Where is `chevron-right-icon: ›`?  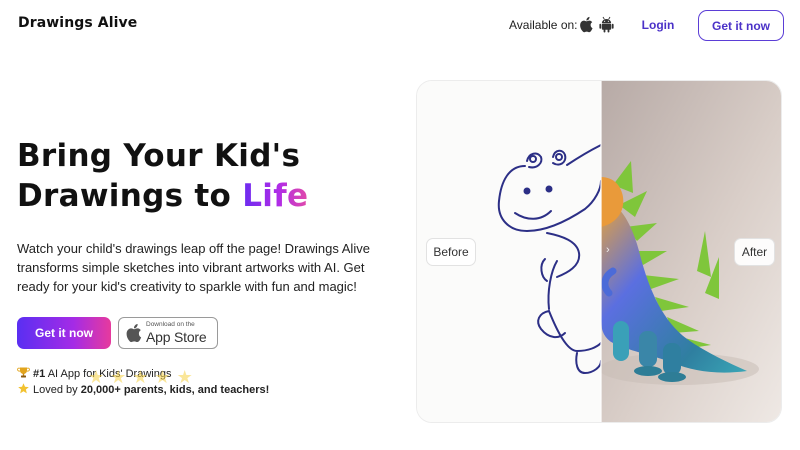 chevron-right-icon: › is located at coordinates (608, 250).